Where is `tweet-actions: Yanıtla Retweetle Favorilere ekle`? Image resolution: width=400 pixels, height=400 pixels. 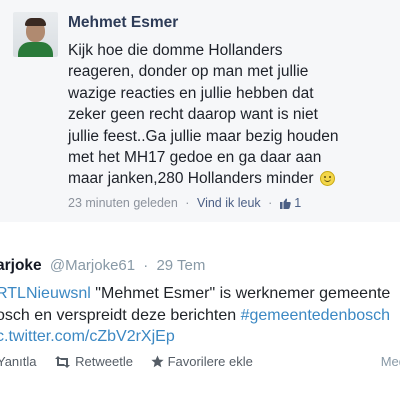
tweet-actions: Yanıtla Retweetle Favorilere ekle is located at coordinates (133, 361).